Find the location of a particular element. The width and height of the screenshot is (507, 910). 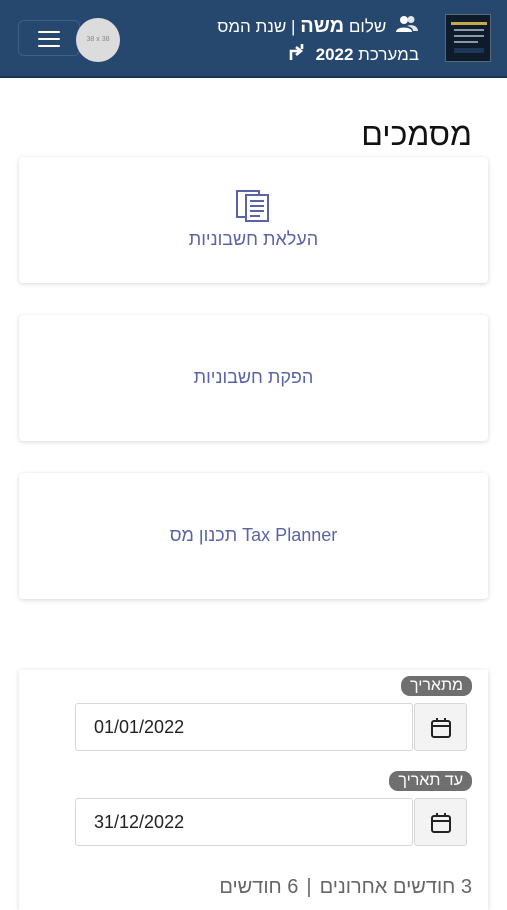

avatar: 38 x 38 is located at coordinates (98, 40).